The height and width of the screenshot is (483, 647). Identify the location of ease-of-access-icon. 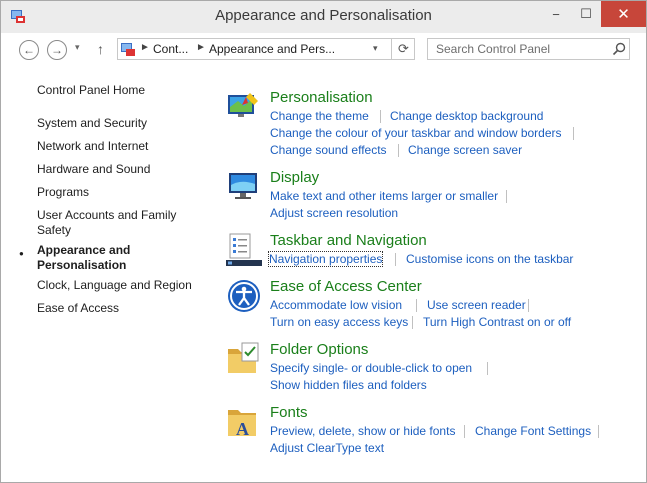
(244, 296).